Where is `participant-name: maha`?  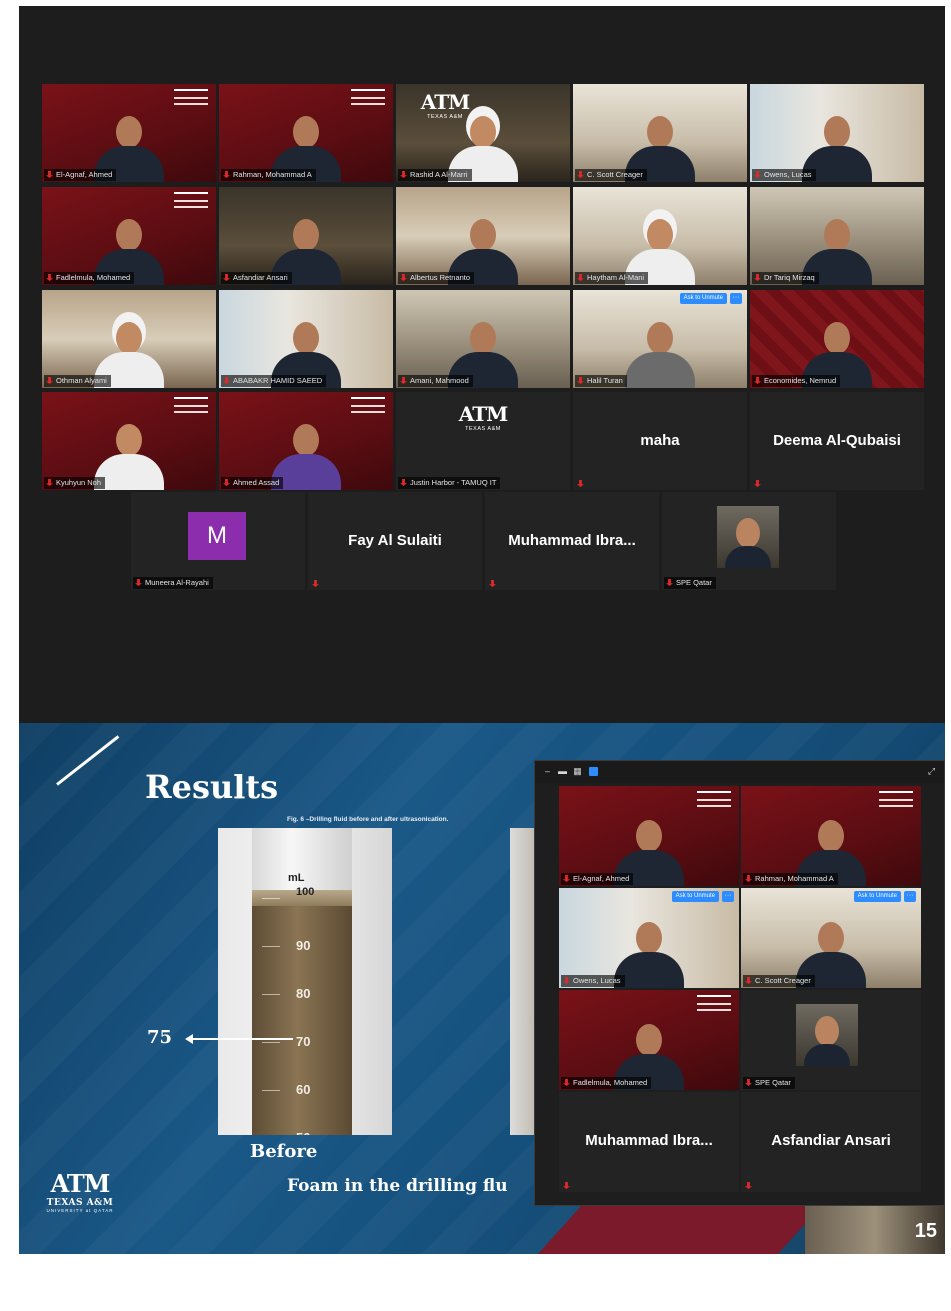 participant-name: maha is located at coordinates (660, 440).